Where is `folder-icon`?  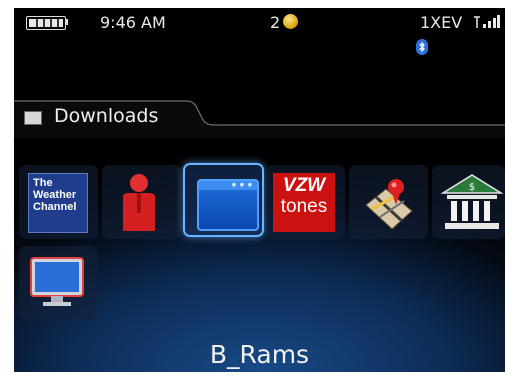 folder-icon is located at coordinates (33, 118).